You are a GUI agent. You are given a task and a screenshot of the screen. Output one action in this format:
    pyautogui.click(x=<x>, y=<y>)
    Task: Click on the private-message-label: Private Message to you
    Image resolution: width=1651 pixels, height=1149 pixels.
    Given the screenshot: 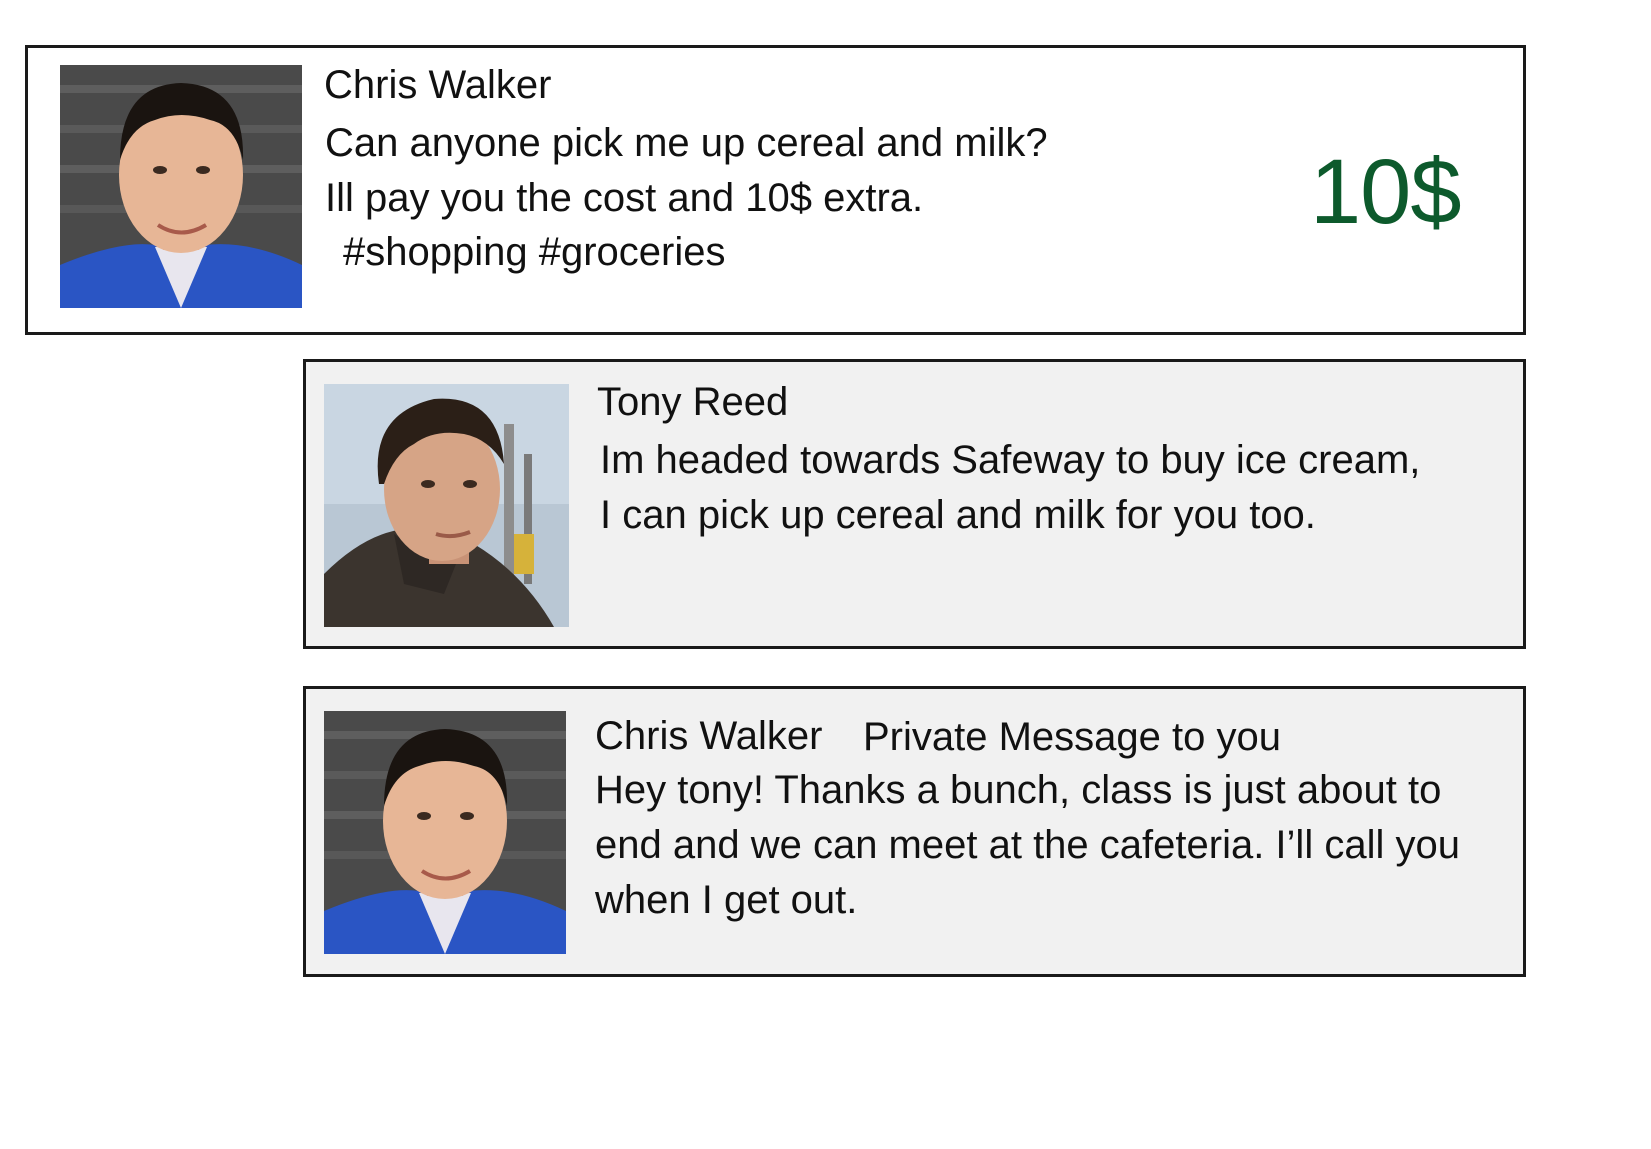 What is the action you would take?
    pyautogui.click(x=1072, y=737)
    